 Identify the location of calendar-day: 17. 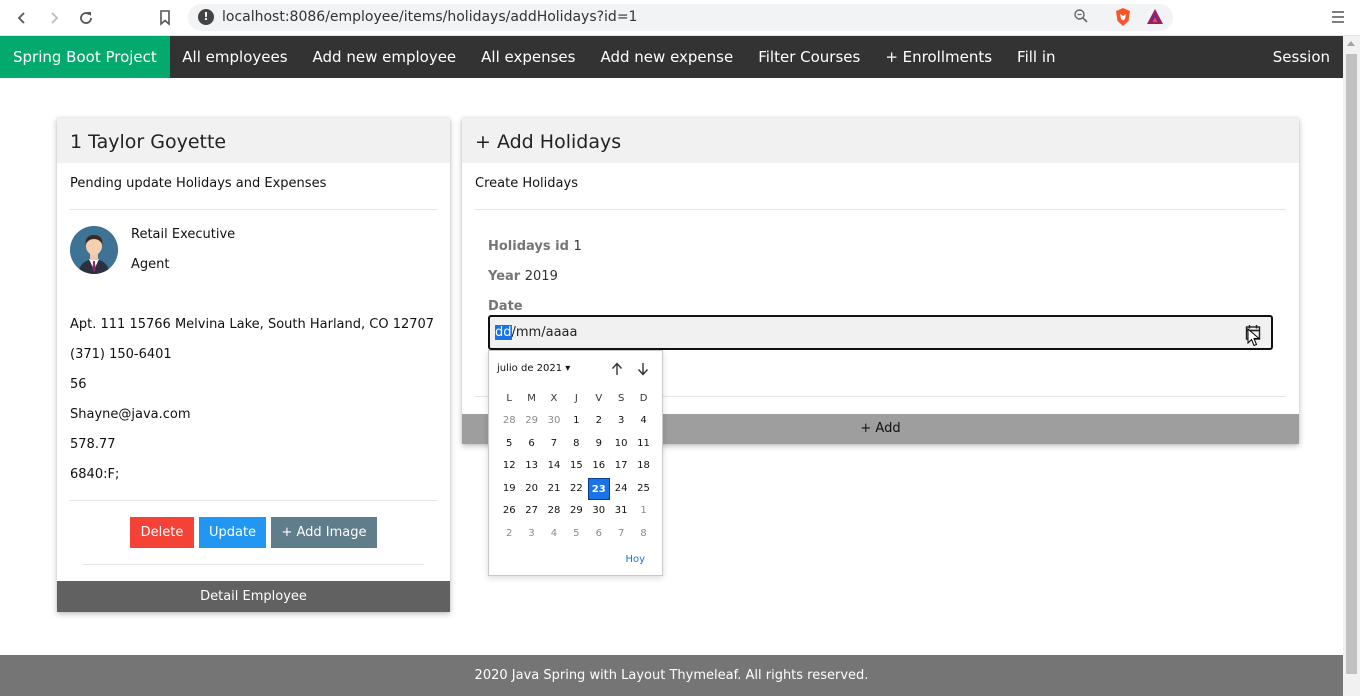
(621, 466).